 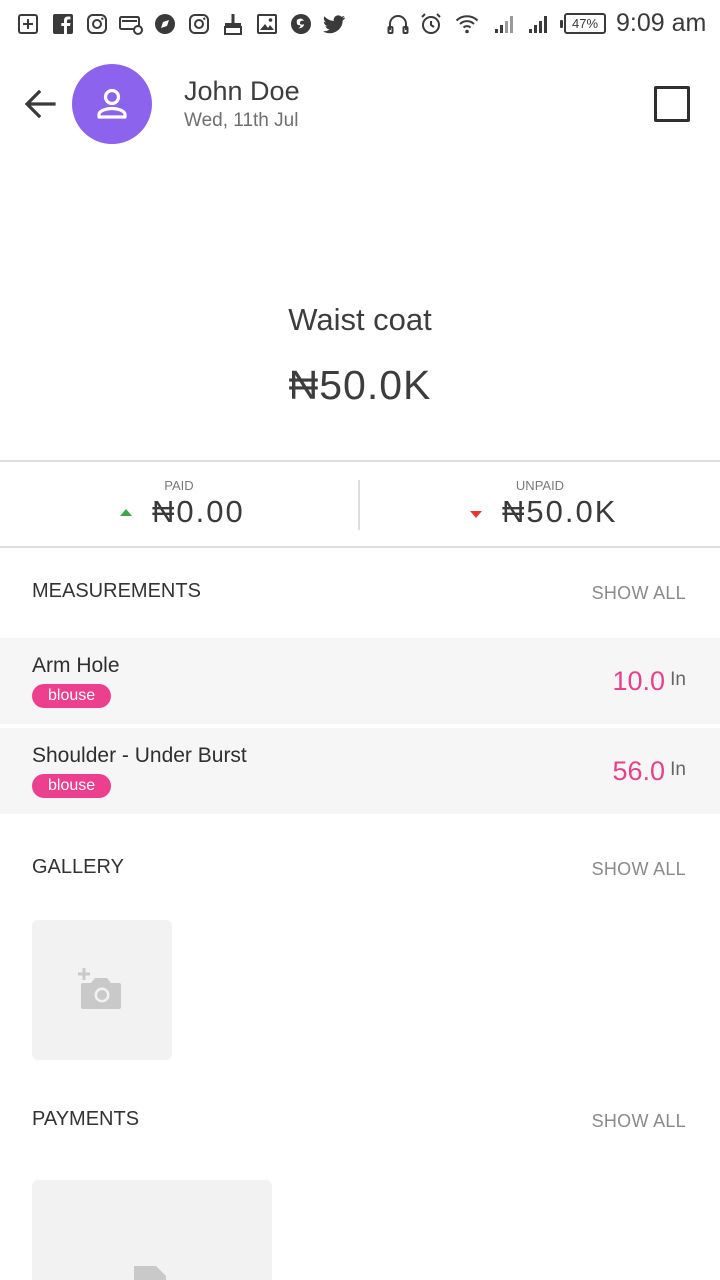 What do you see at coordinates (198, 511) in the screenshot?
I see `paid-value: ₦0.00` at bounding box center [198, 511].